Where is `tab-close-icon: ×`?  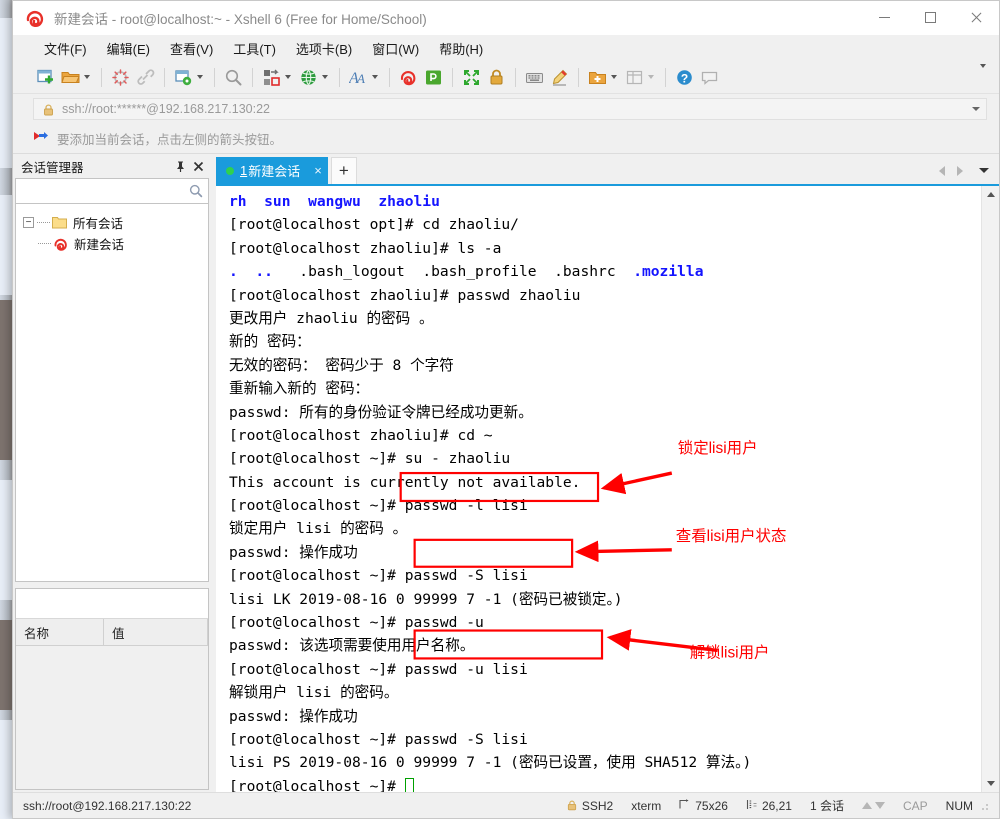 tab-close-icon: × is located at coordinates (318, 170).